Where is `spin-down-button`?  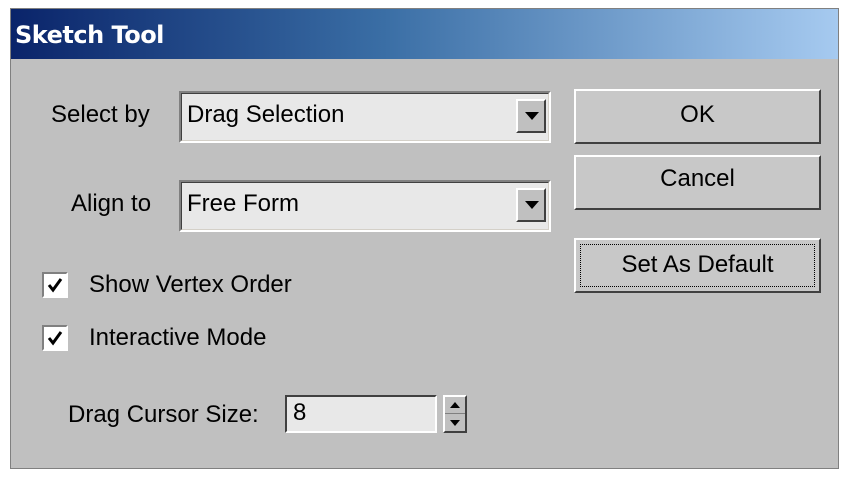 spin-down-button is located at coordinates (455, 423).